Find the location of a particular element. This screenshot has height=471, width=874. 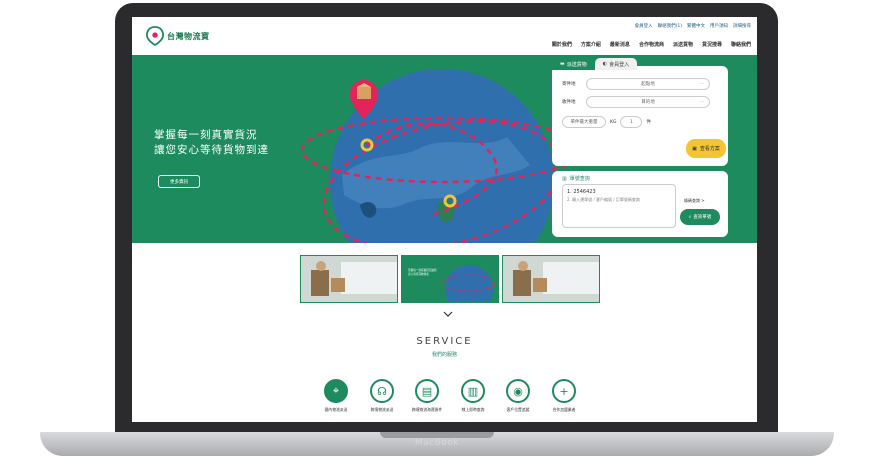

service-crossborder: ☊ 跨境物流派送 is located at coordinates (382, 396).